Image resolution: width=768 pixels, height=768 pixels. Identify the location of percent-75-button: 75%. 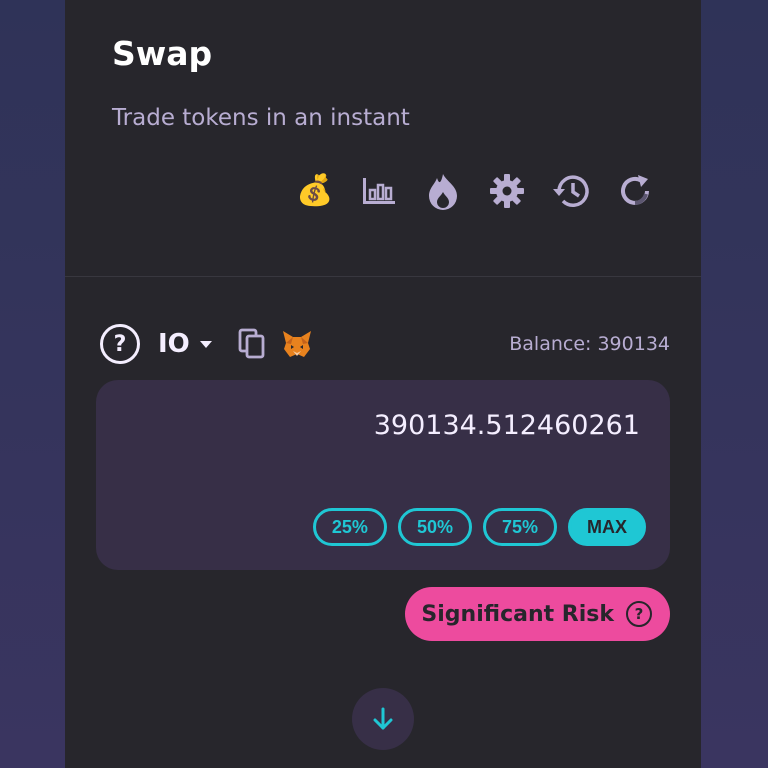
(519, 527).